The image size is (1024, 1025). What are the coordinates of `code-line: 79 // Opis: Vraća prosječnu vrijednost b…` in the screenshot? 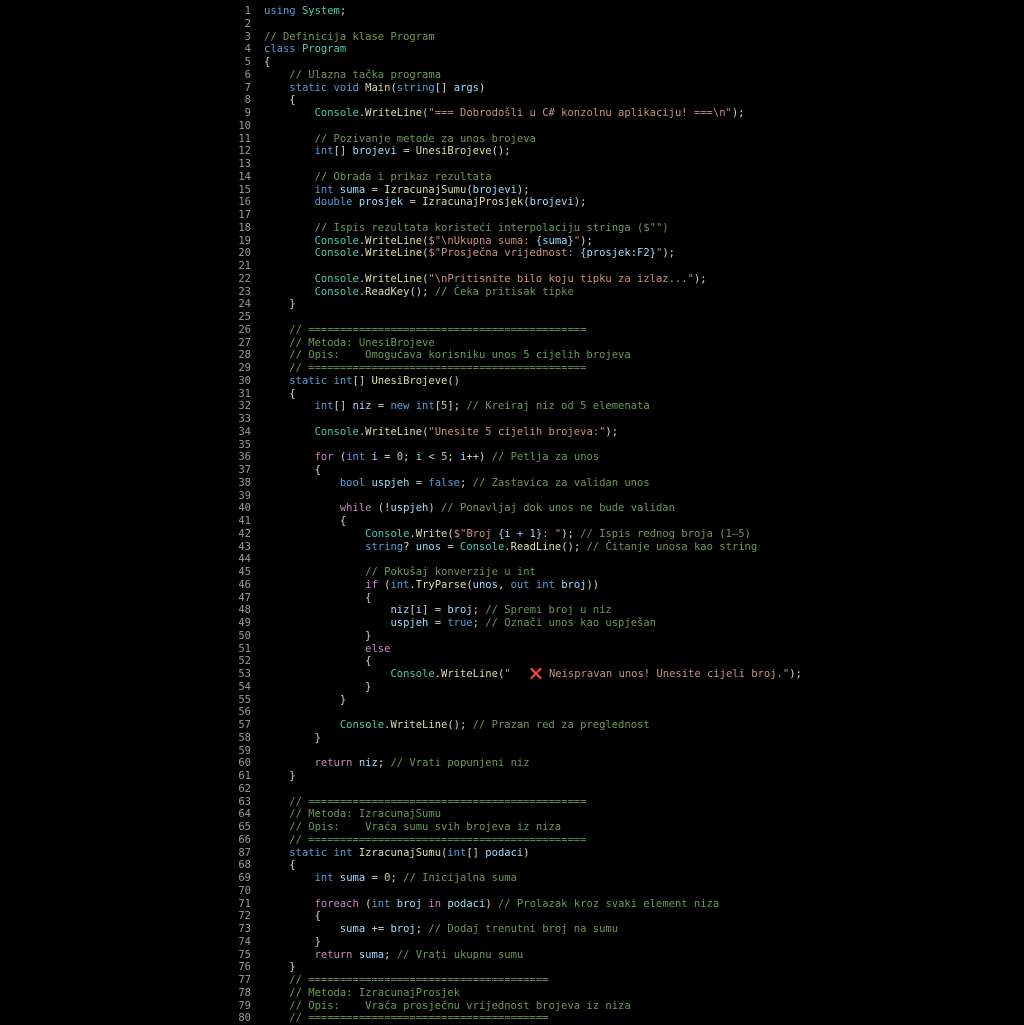 It's located at (512, 1006).